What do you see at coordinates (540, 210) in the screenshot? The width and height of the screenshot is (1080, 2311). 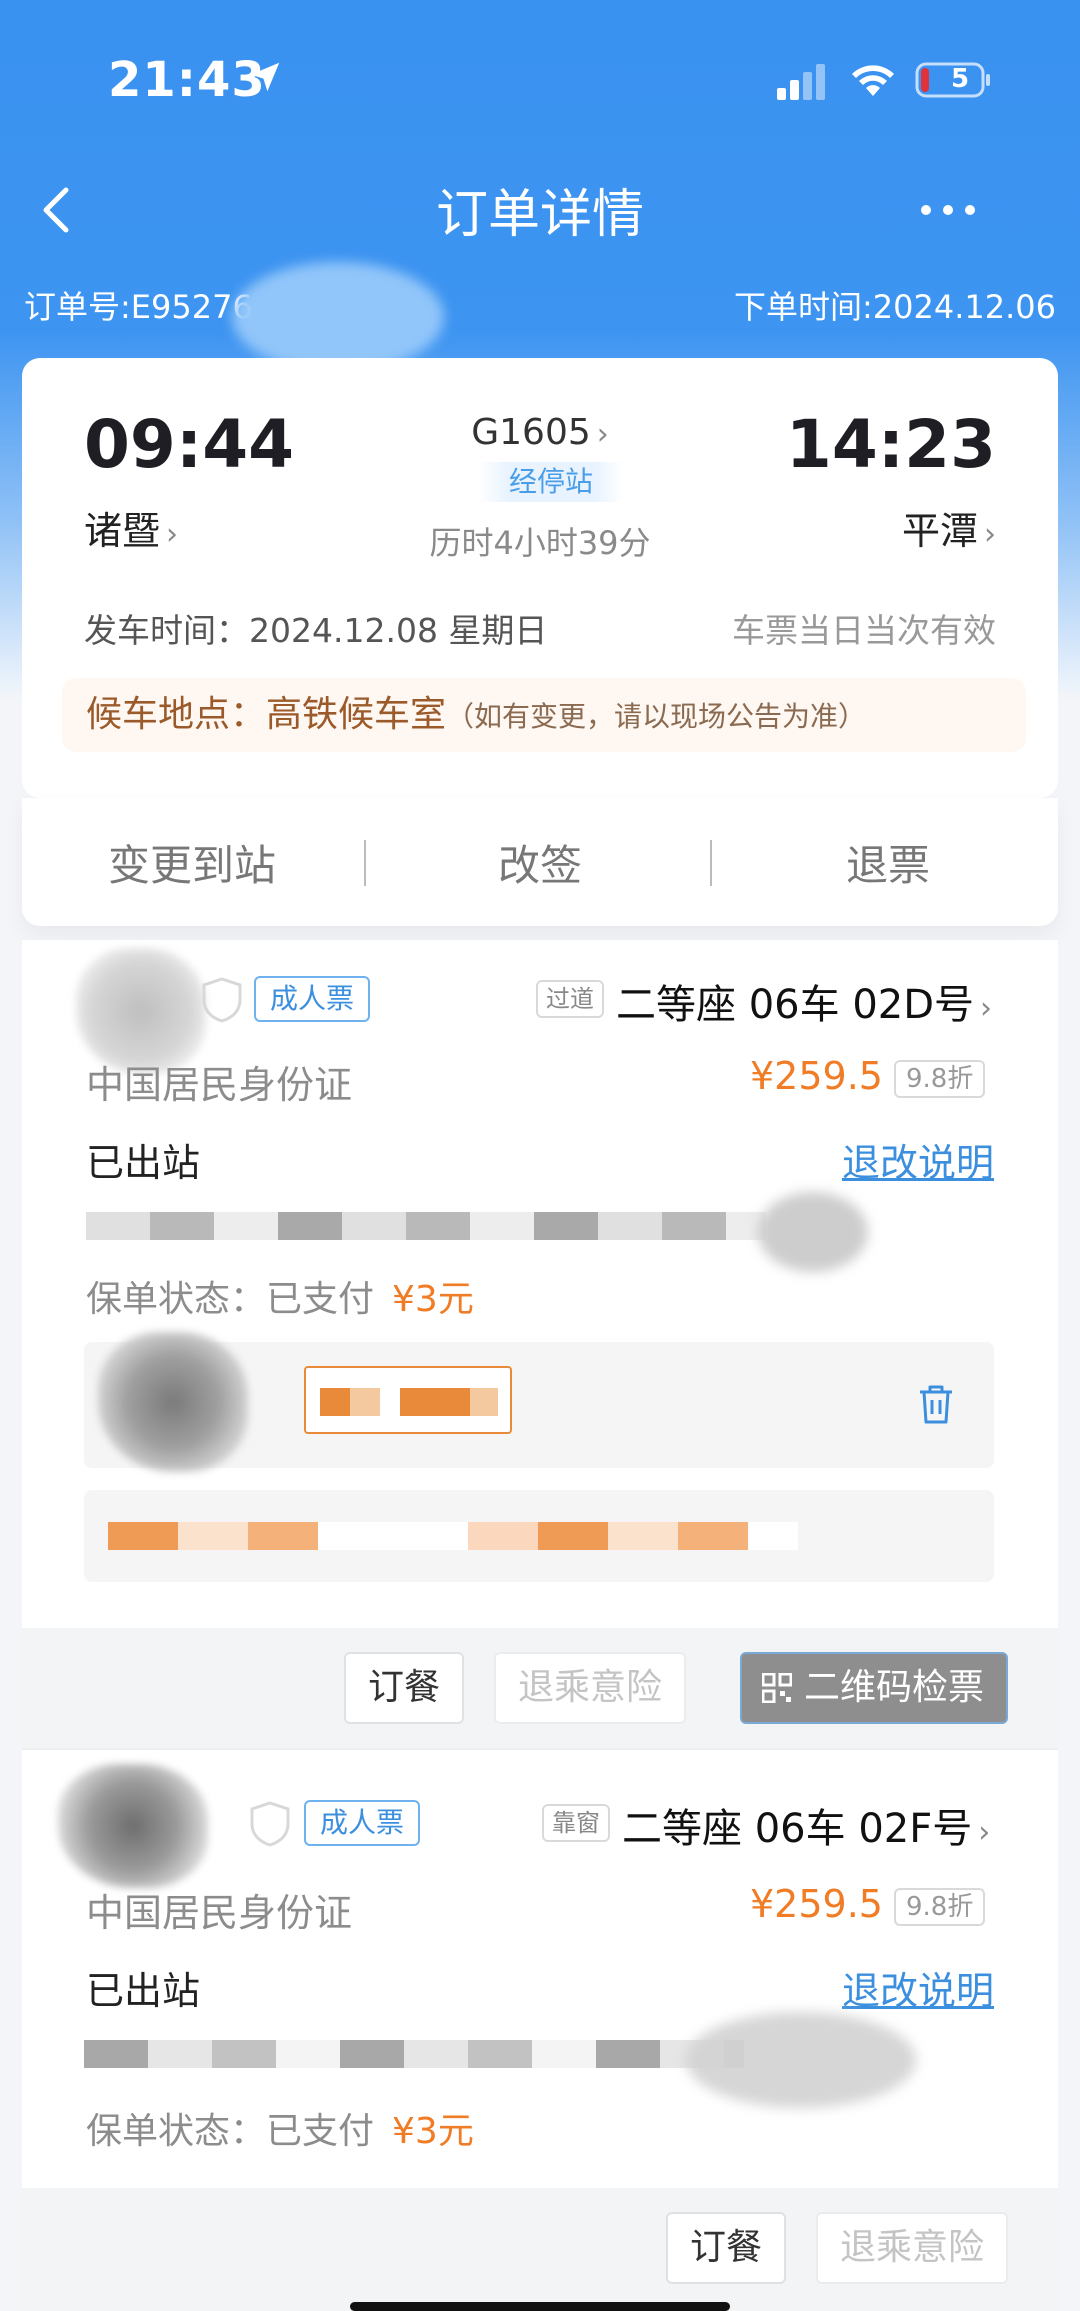 I see `nav-bar: 订单详情` at bounding box center [540, 210].